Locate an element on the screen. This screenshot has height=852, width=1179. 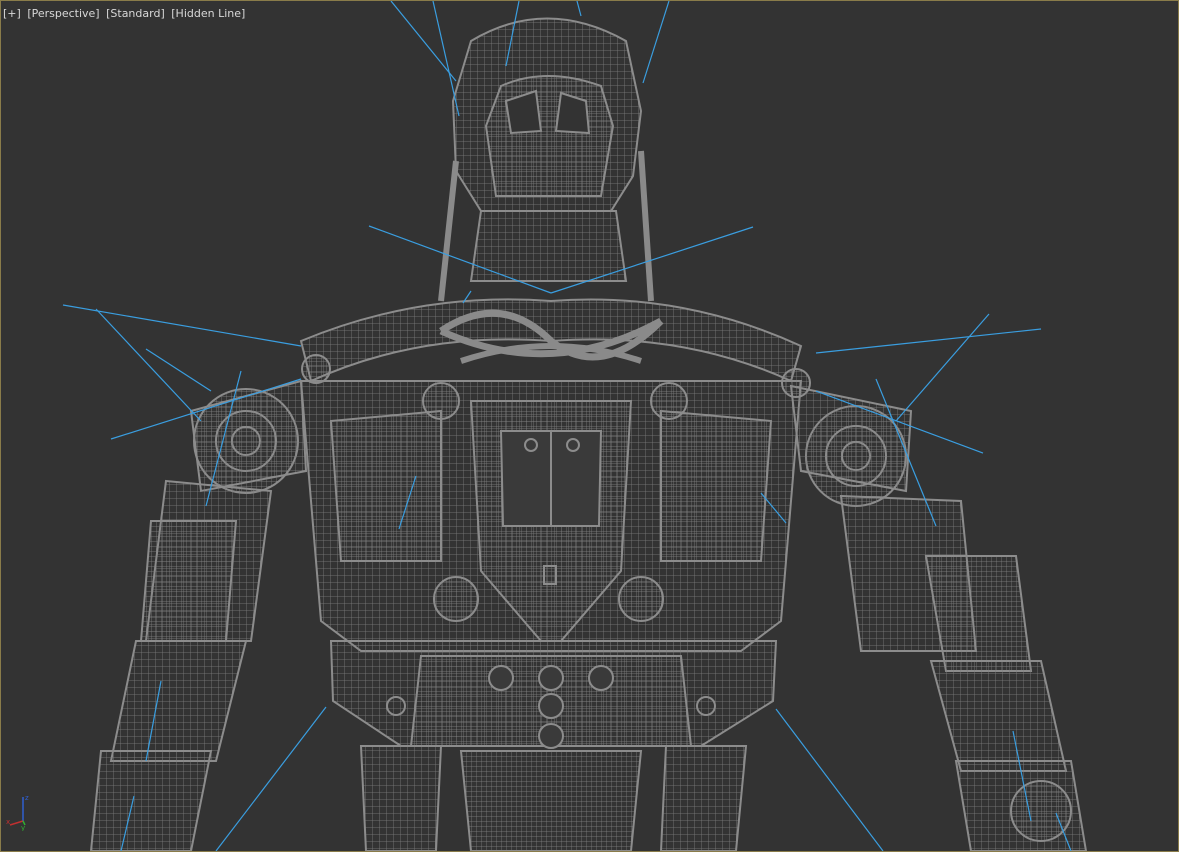
viewport-view-label: [Perspective] is located at coordinates (63, 13).